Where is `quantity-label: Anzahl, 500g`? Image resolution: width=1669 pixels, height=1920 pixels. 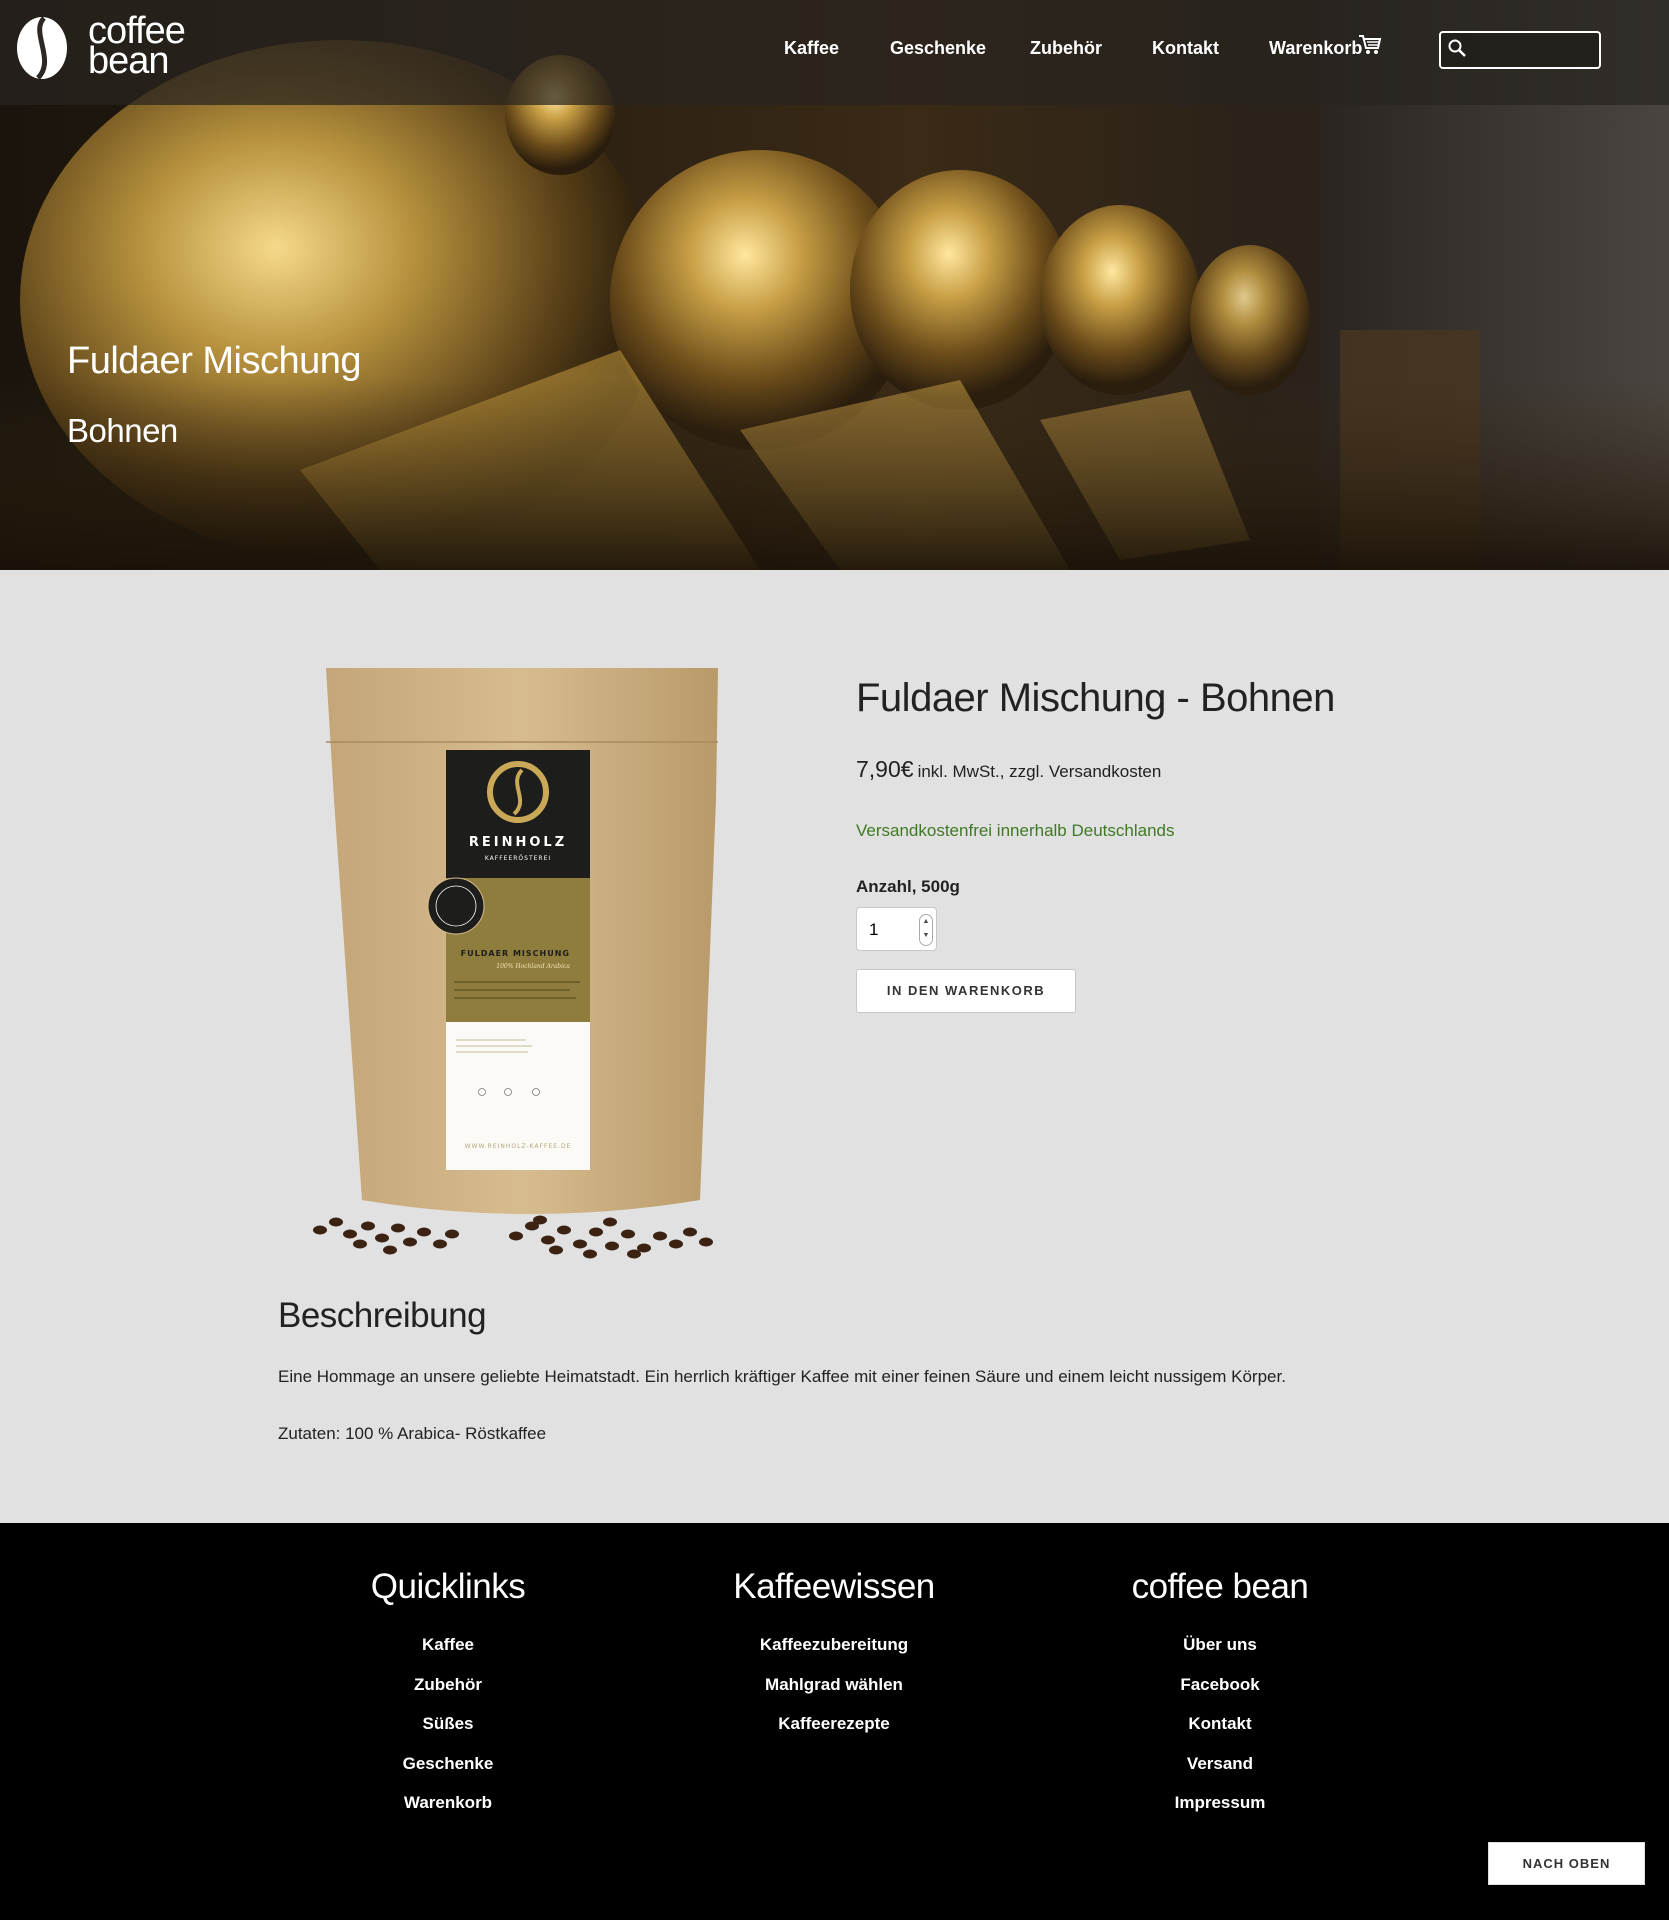
quantity-label: Anzahl, 500g is located at coordinates (908, 886).